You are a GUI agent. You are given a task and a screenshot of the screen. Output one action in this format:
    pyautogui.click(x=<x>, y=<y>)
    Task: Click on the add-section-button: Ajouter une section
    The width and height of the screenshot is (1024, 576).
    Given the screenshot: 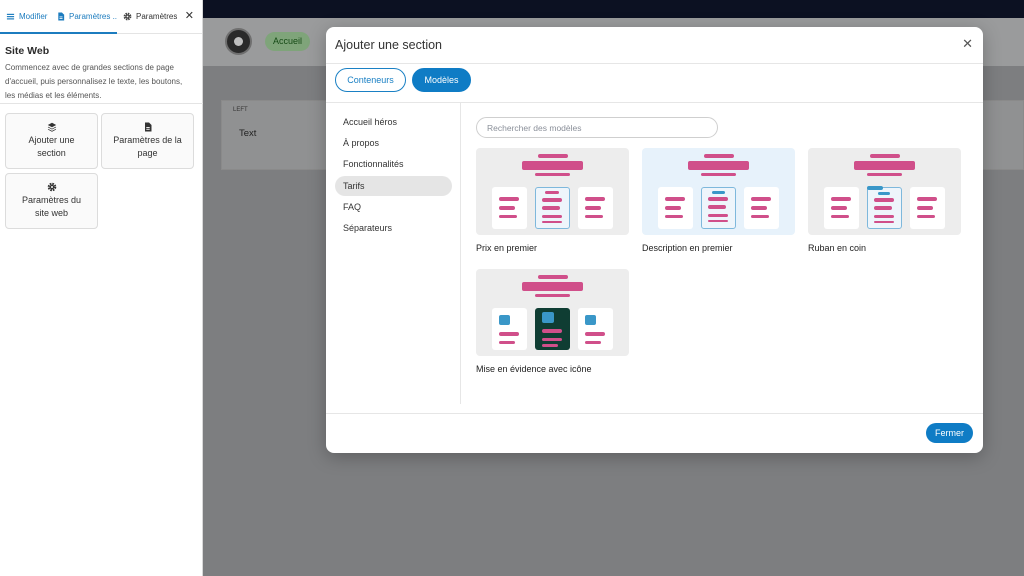 What is the action you would take?
    pyautogui.click(x=51, y=141)
    